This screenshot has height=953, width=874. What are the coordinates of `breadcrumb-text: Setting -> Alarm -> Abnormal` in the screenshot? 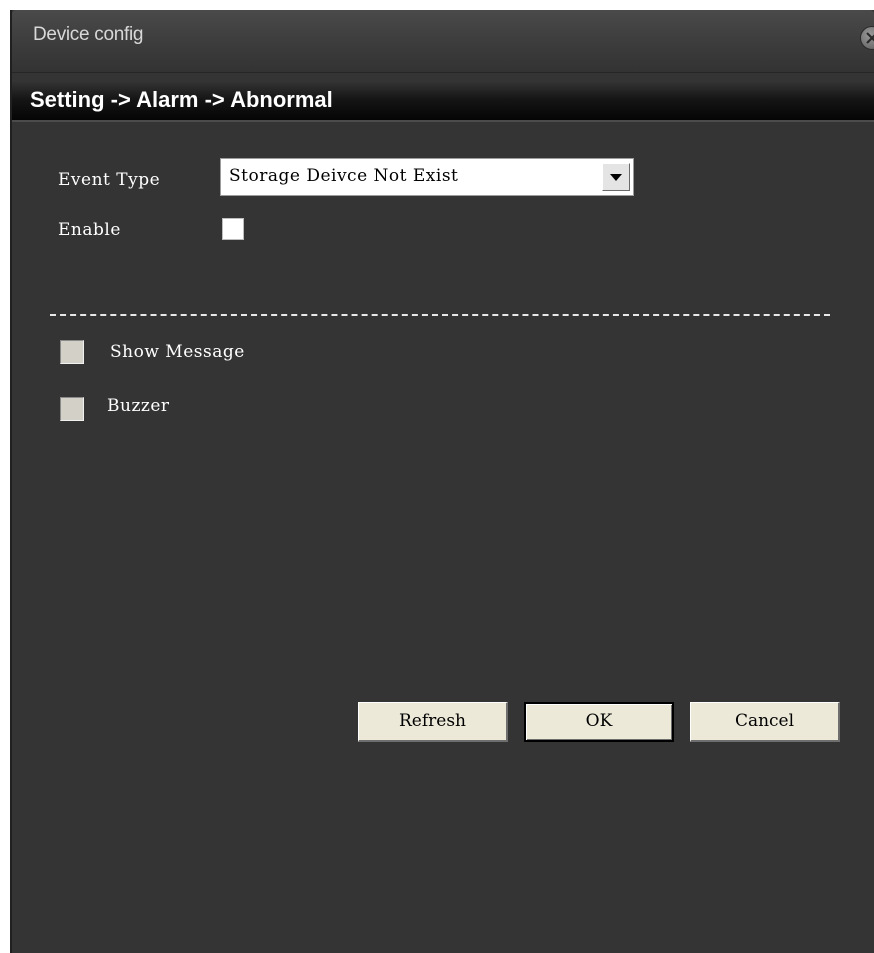 It's located at (181, 99).